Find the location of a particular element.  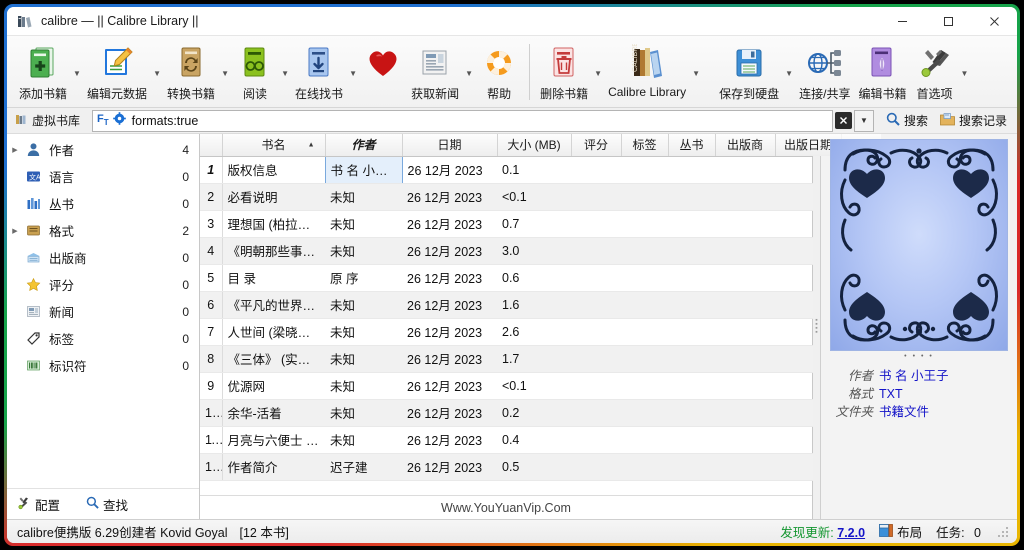

cell-title: 目 录 is located at coordinates (273, 278).